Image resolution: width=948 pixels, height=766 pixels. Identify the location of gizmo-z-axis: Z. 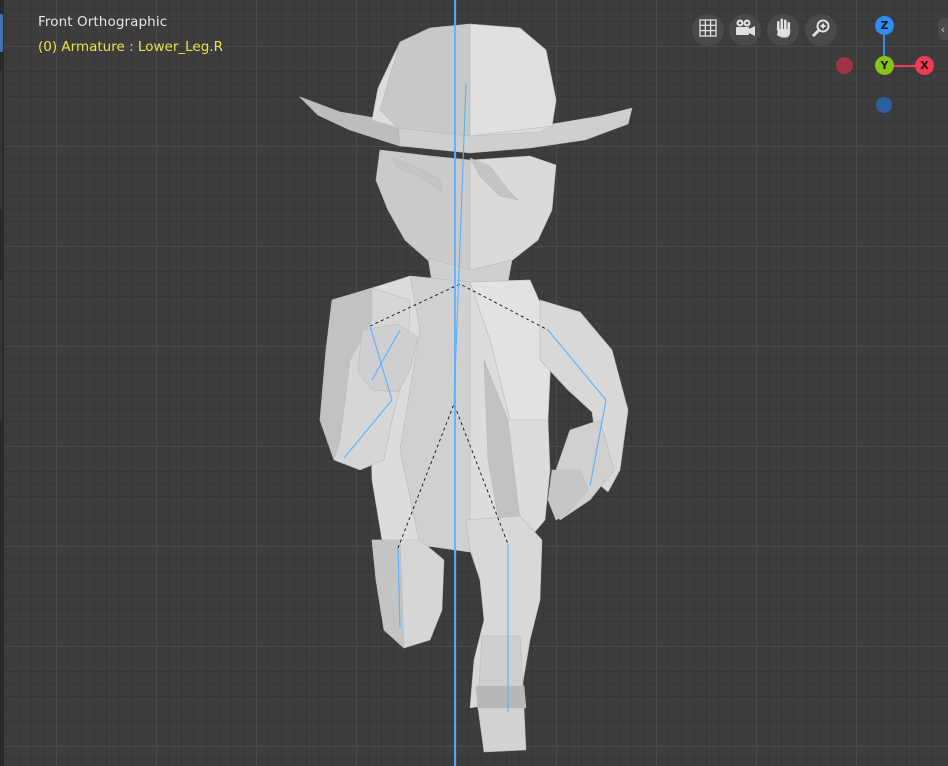
(884, 25).